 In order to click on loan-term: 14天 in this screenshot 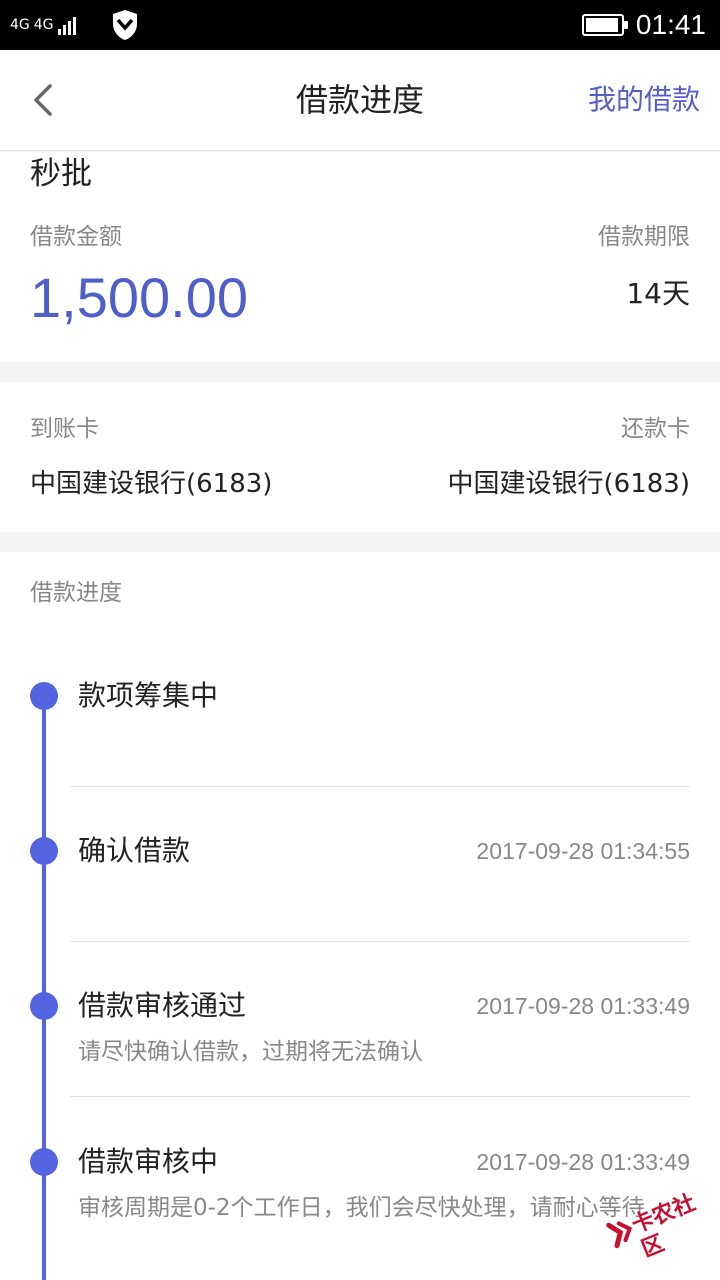, I will do `click(658, 293)`.